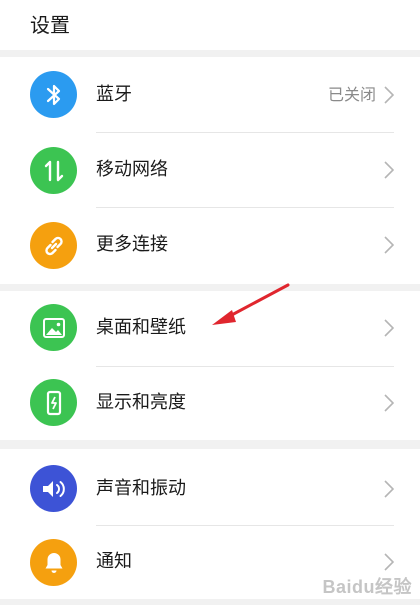  Describe the element at coordinates (53, 488) in the screenshot. I see `sound-icon` at that location.